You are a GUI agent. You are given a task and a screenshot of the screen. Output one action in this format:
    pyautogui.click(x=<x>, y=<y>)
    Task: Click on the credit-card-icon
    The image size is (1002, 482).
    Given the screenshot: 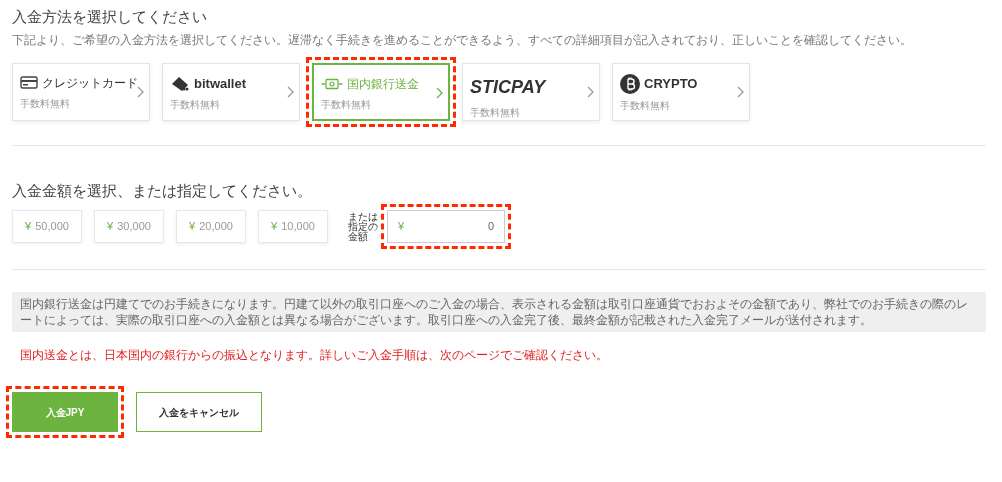 What is the action you would take?
    pyautogui.click(x=29, y=82)
    